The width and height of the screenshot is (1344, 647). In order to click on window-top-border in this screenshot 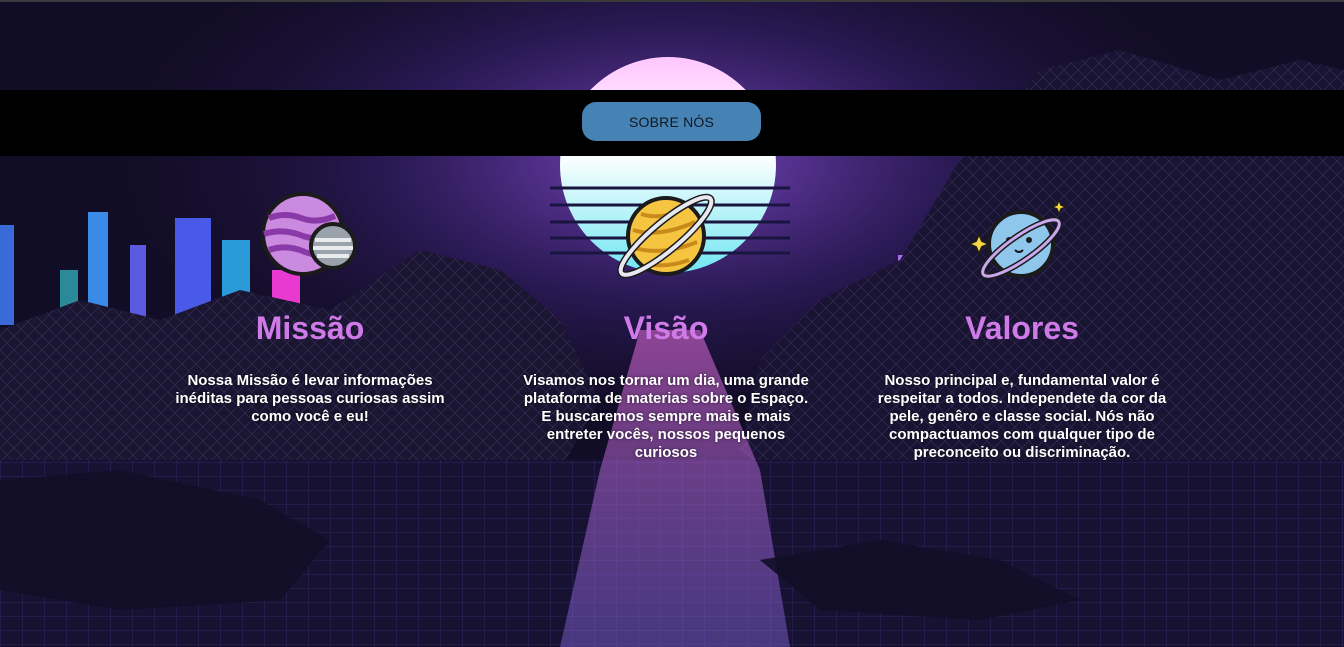, I will do `click(672, 1)`.